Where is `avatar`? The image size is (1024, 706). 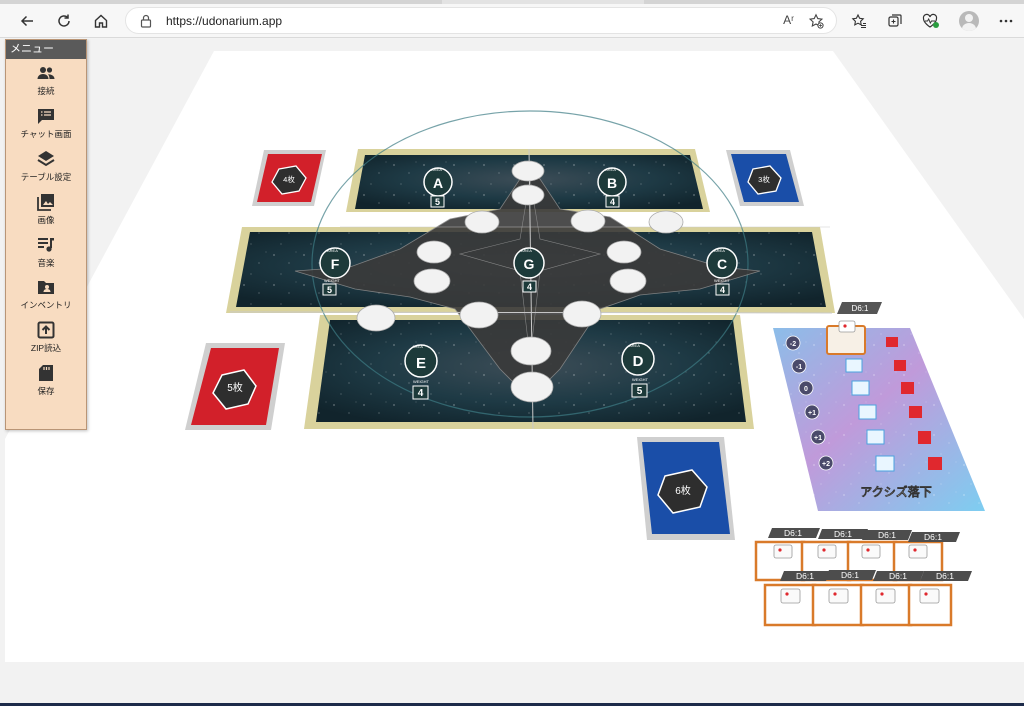 avatar is located at coordinates (969, 21).